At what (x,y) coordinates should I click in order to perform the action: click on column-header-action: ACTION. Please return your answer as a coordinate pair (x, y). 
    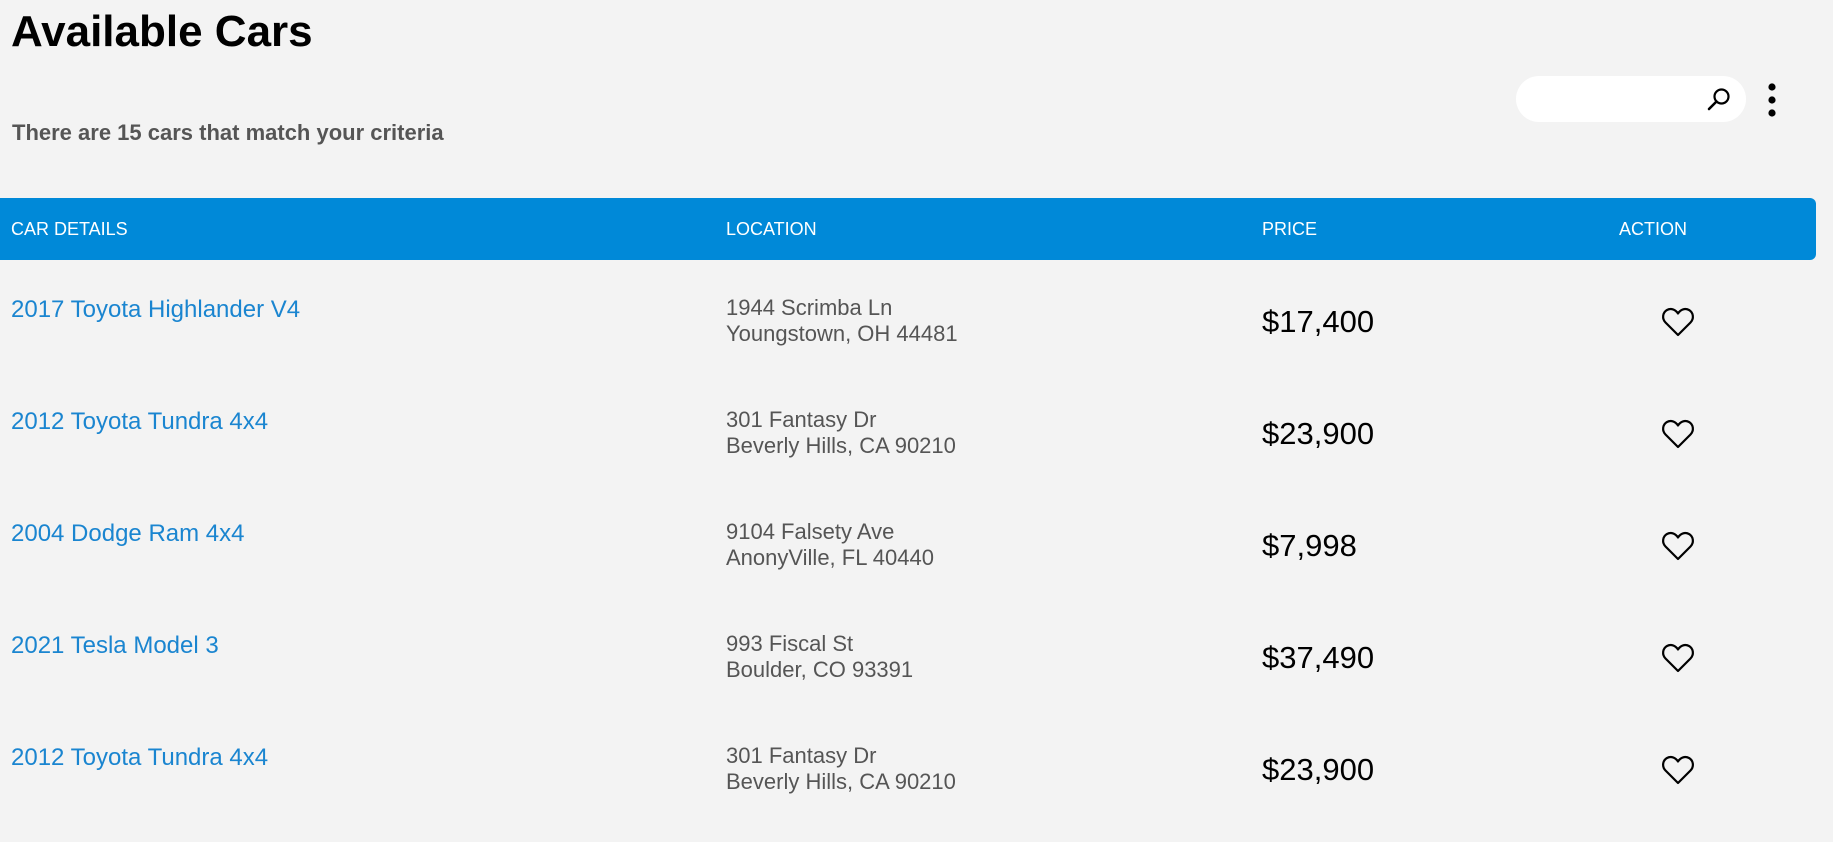
    Looking at the image, I should click on (1653, 229).